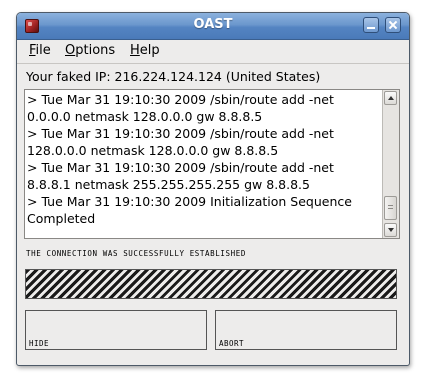  I want to click on menu-help: Help, so click(145, 50).